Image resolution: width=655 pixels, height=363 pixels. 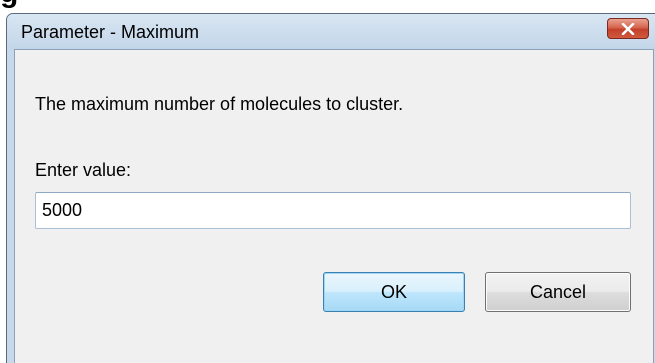 I want to click on close-button, so click(x=628, y=28).